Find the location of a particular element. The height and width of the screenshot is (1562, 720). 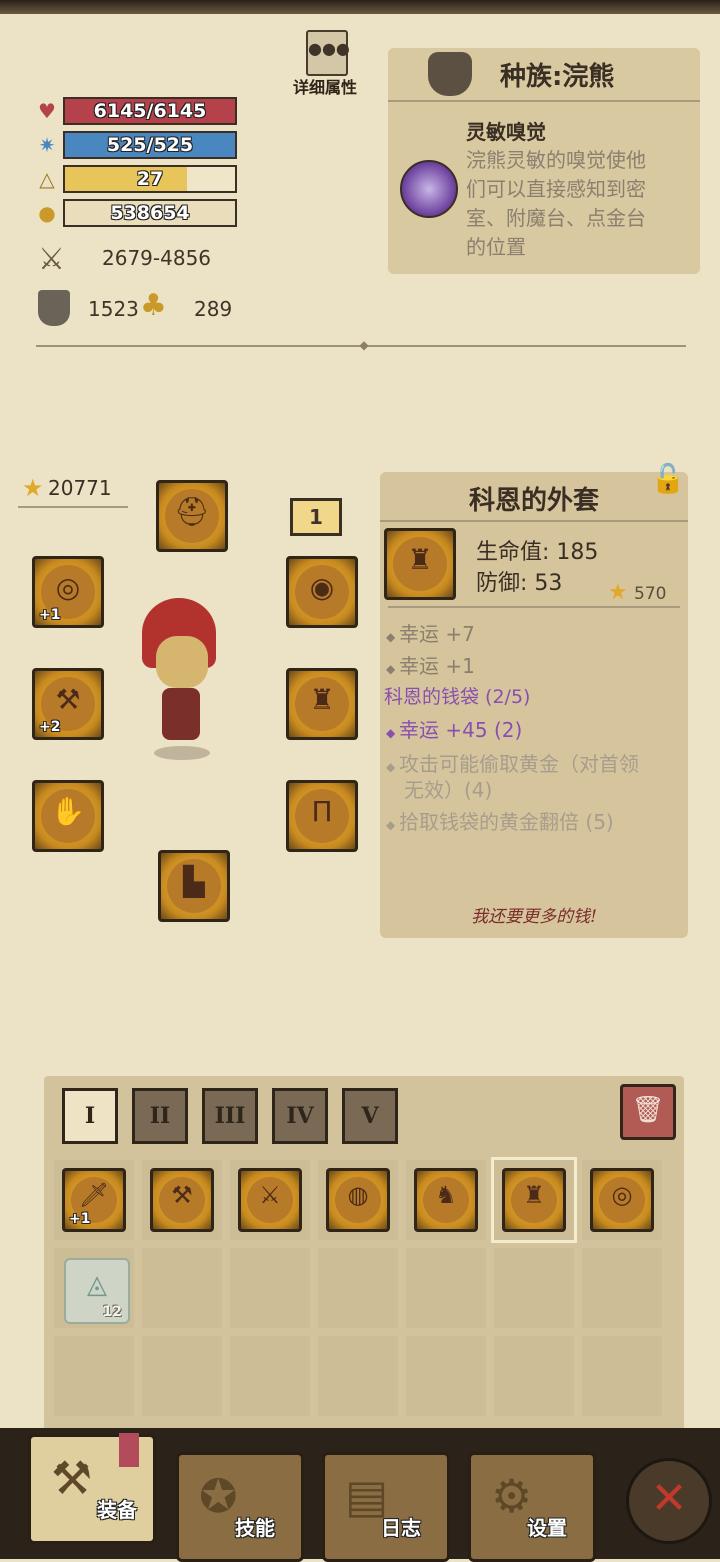

tab-2: II is located at coordinates (160, 1116).